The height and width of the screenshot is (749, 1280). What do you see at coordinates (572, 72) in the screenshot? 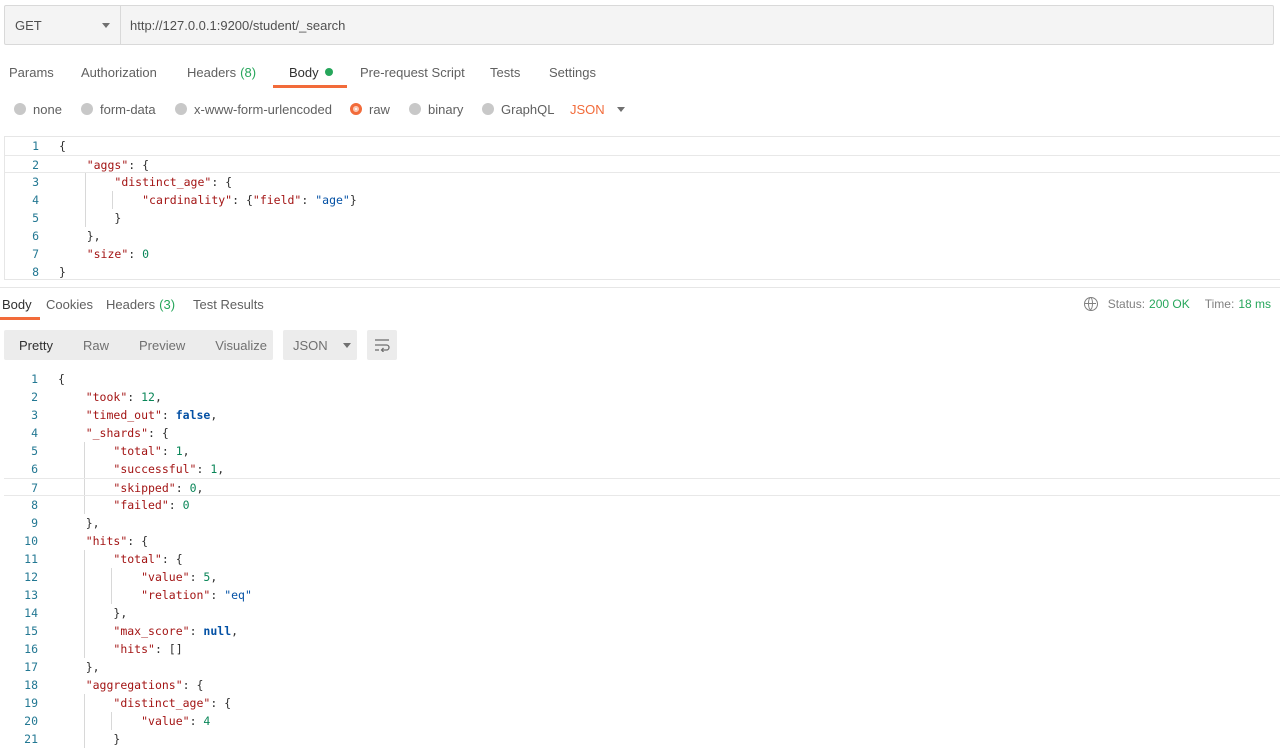
I see `tab-settings: Settings` at bounding box center [572, 72].